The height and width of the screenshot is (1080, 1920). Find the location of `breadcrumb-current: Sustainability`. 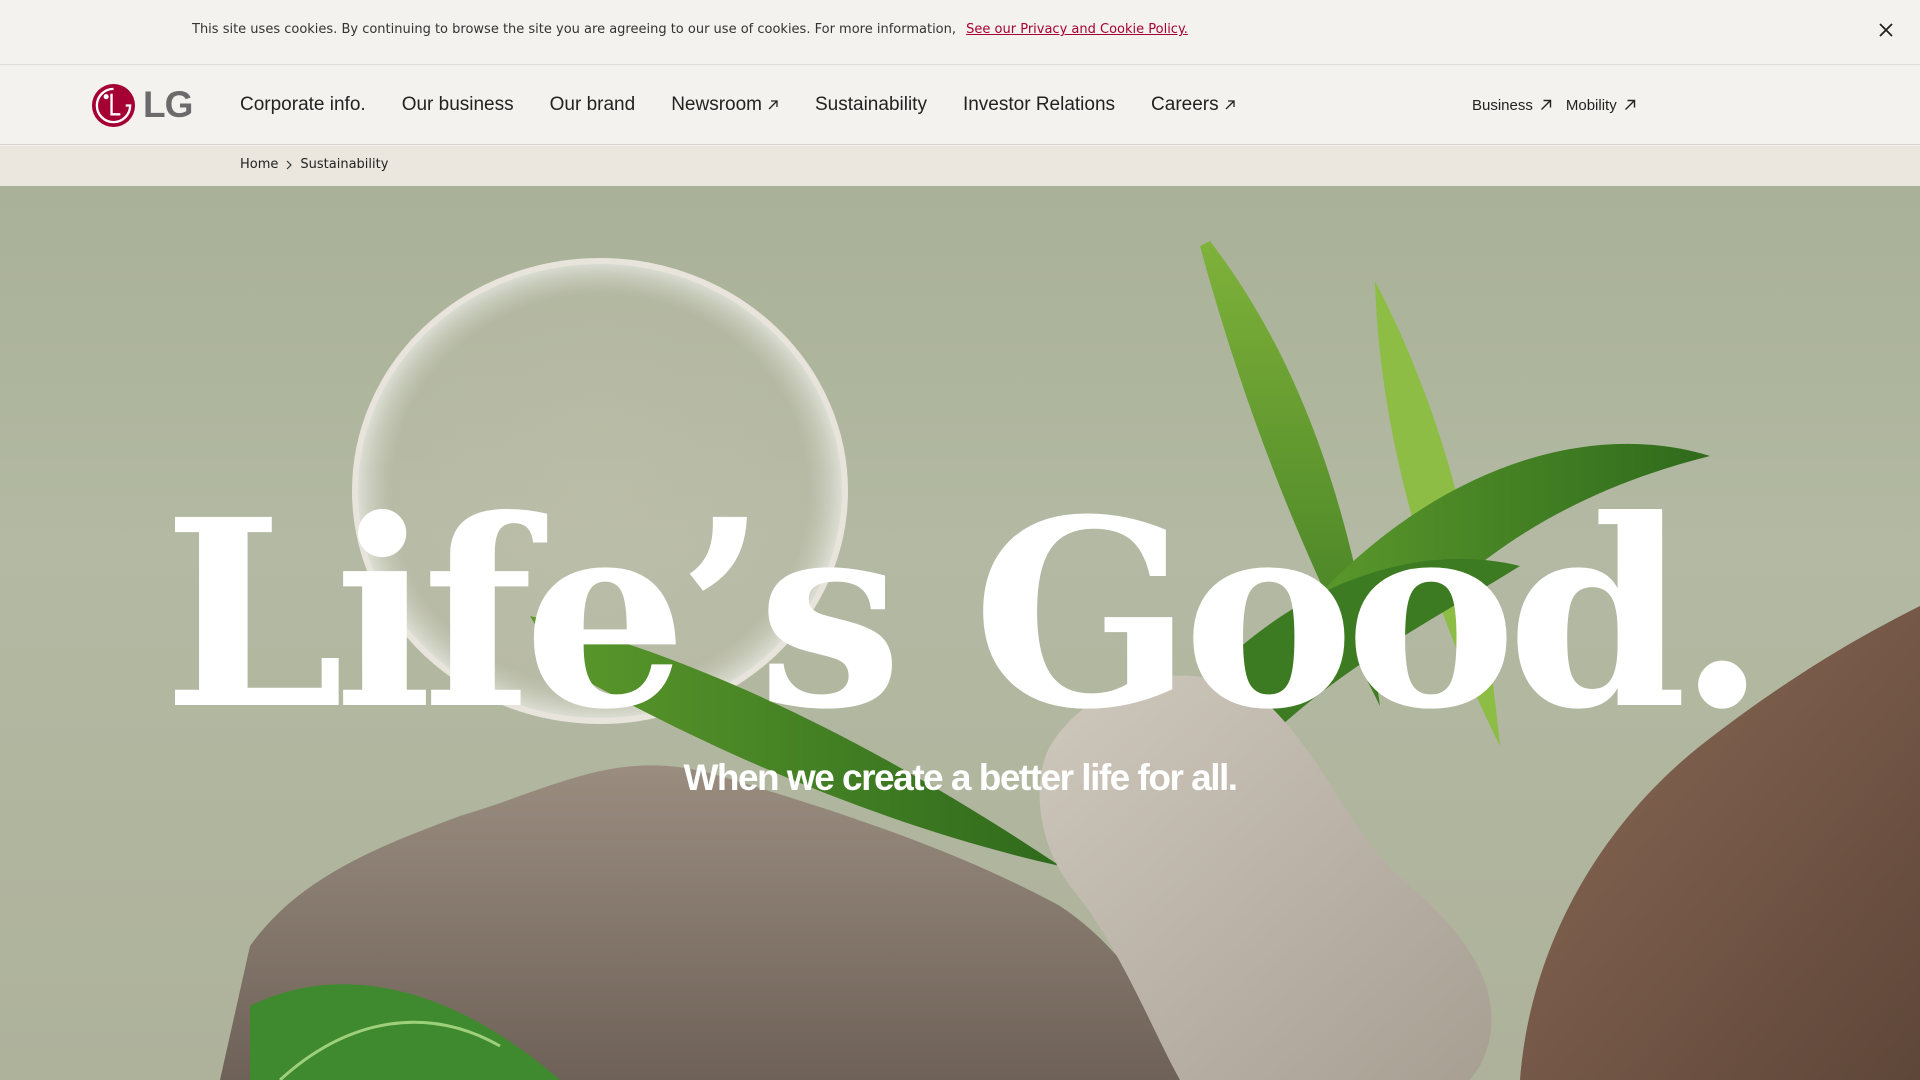

breadcrumb-current: Sustainability is located at coordinates (344, 164).